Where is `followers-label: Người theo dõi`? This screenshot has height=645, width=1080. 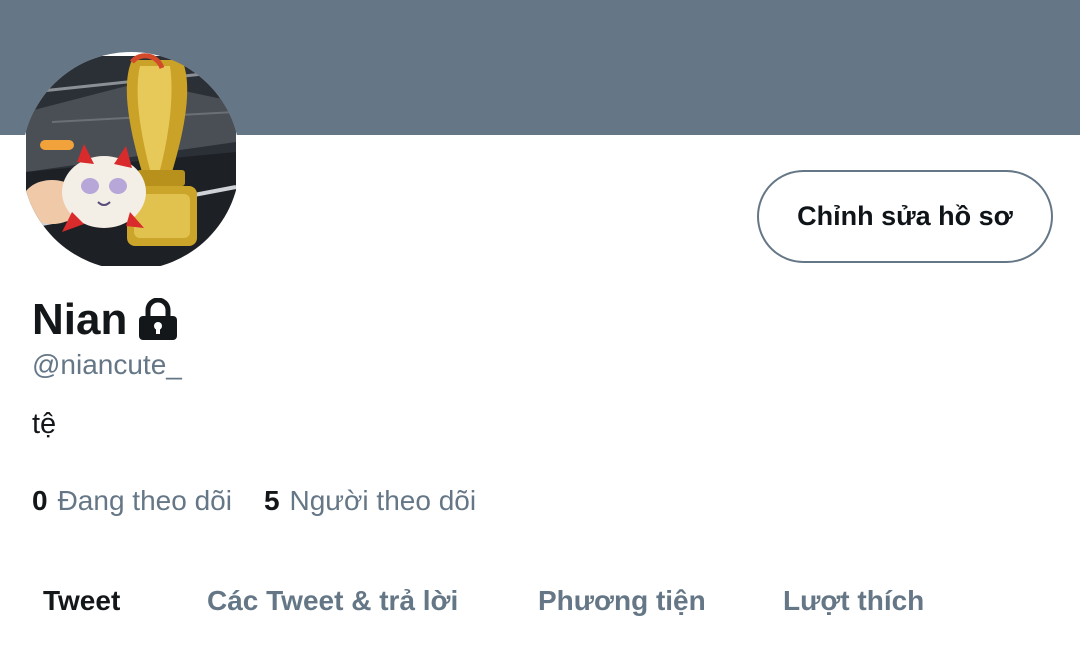 followers-label: Người theo dõi is located at coordinates (383, 500).